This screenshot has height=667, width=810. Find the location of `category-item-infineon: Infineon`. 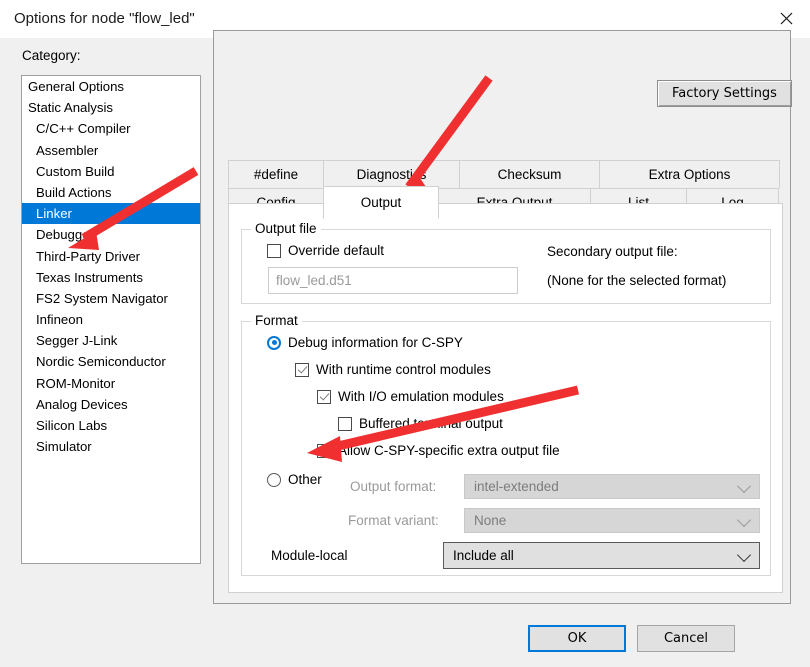

category-item-infineon: Infineon is located at coordinates (111, 319).